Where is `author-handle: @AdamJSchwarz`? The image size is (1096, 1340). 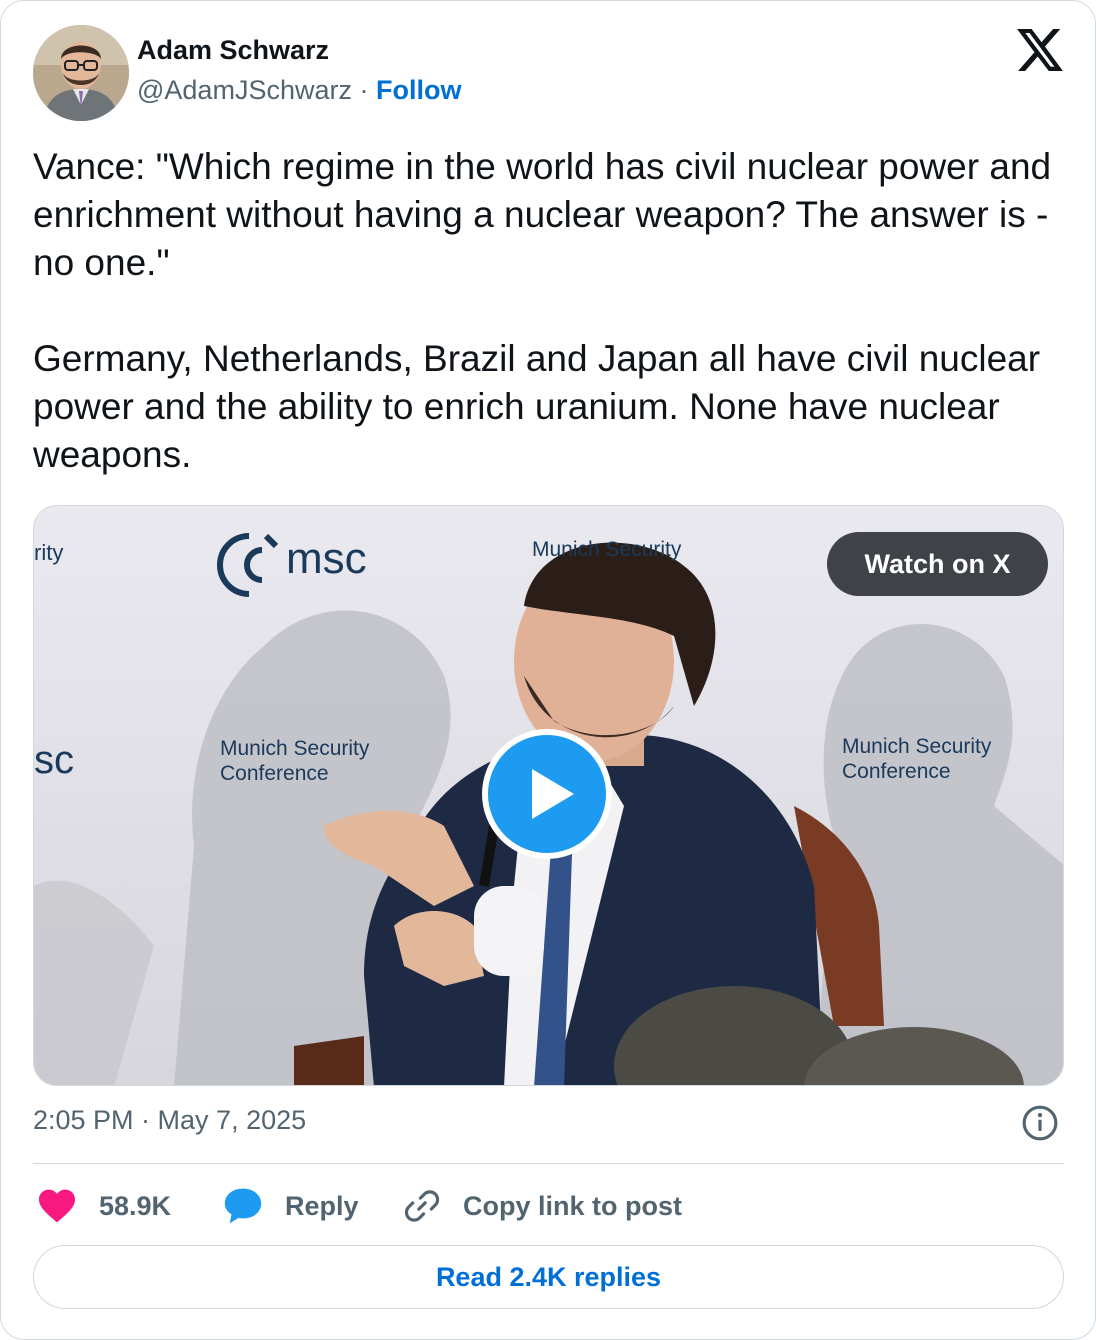 author-handle: @AdamJSchwarz is located at coordinates (244, 90).